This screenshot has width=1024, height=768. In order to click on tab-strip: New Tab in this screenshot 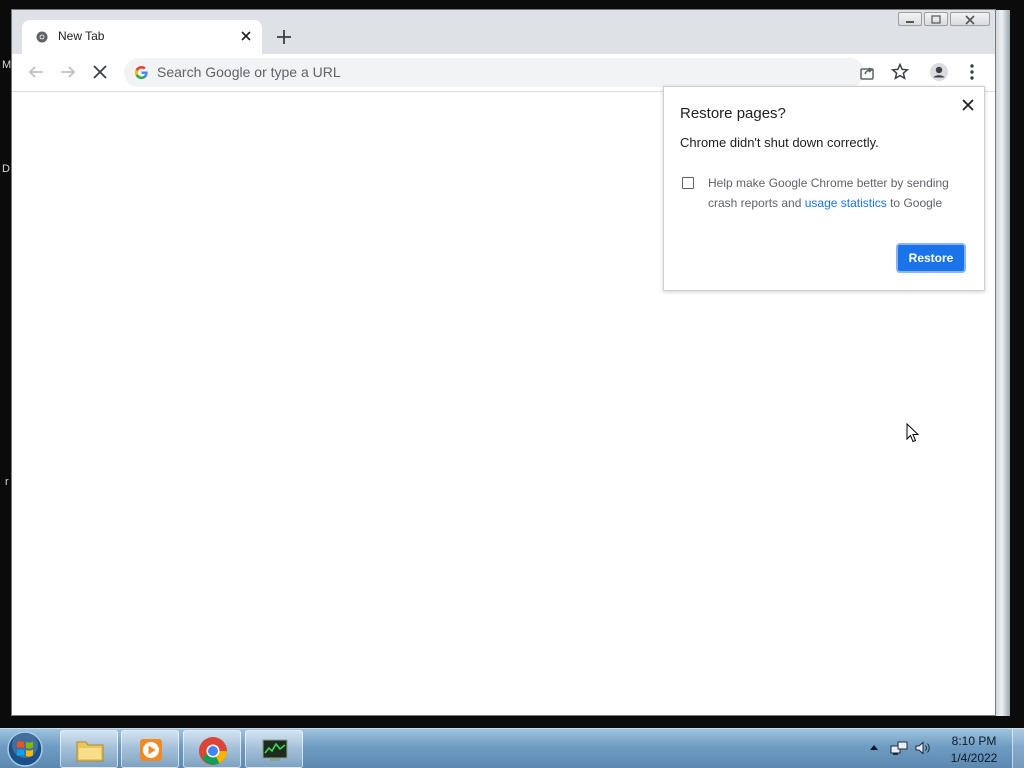, I will do `click(503, 32)`.